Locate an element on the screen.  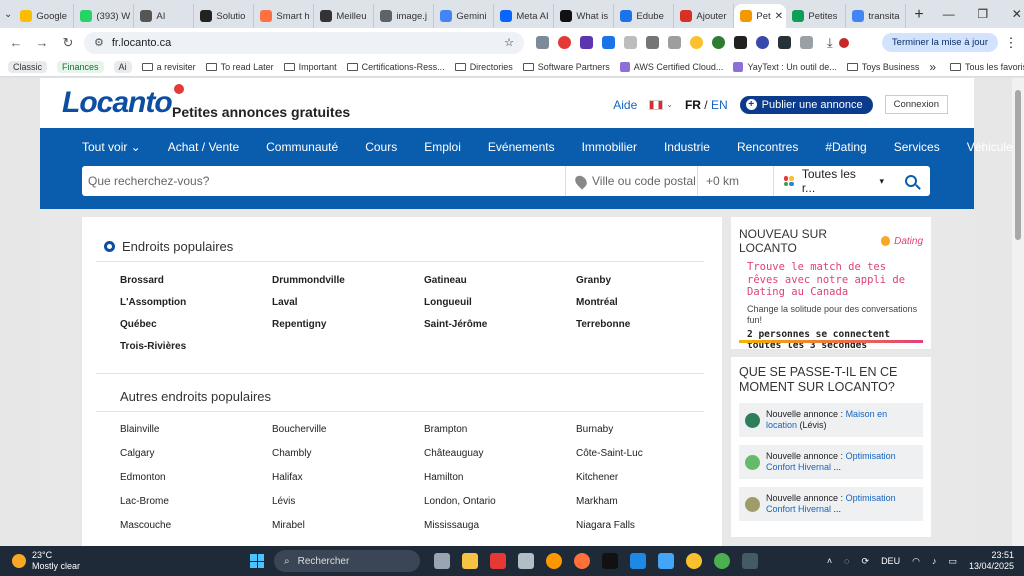
search-app-icon is located at coordinates (554, 561).